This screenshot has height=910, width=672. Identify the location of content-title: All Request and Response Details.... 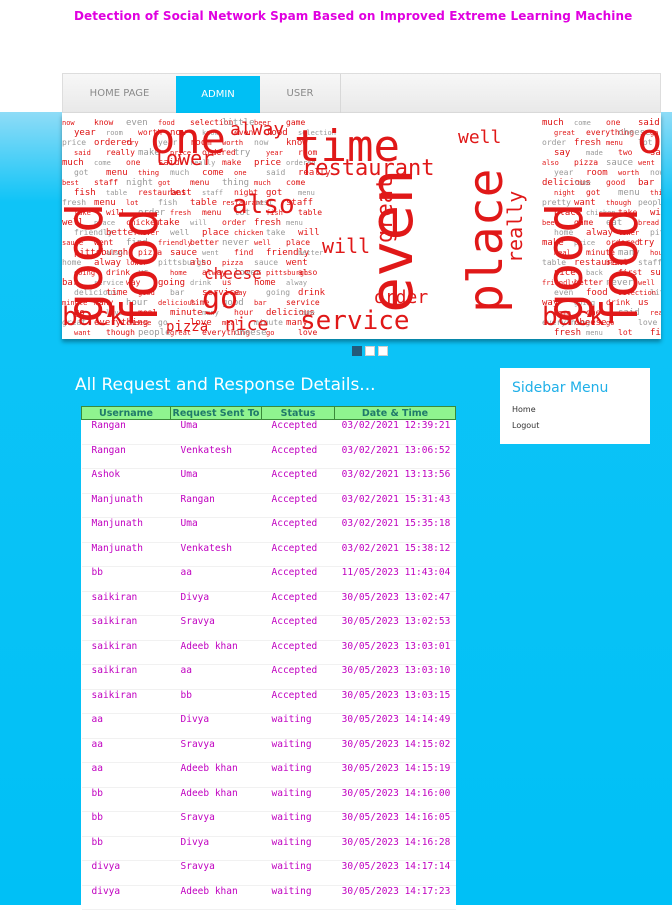
(225, 385).